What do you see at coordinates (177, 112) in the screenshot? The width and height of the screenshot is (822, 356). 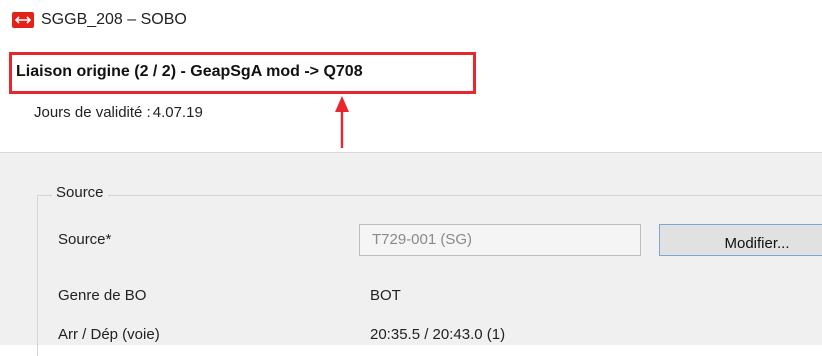 I see `validity-value: 4.07.19` at bounding box center [177, 112].